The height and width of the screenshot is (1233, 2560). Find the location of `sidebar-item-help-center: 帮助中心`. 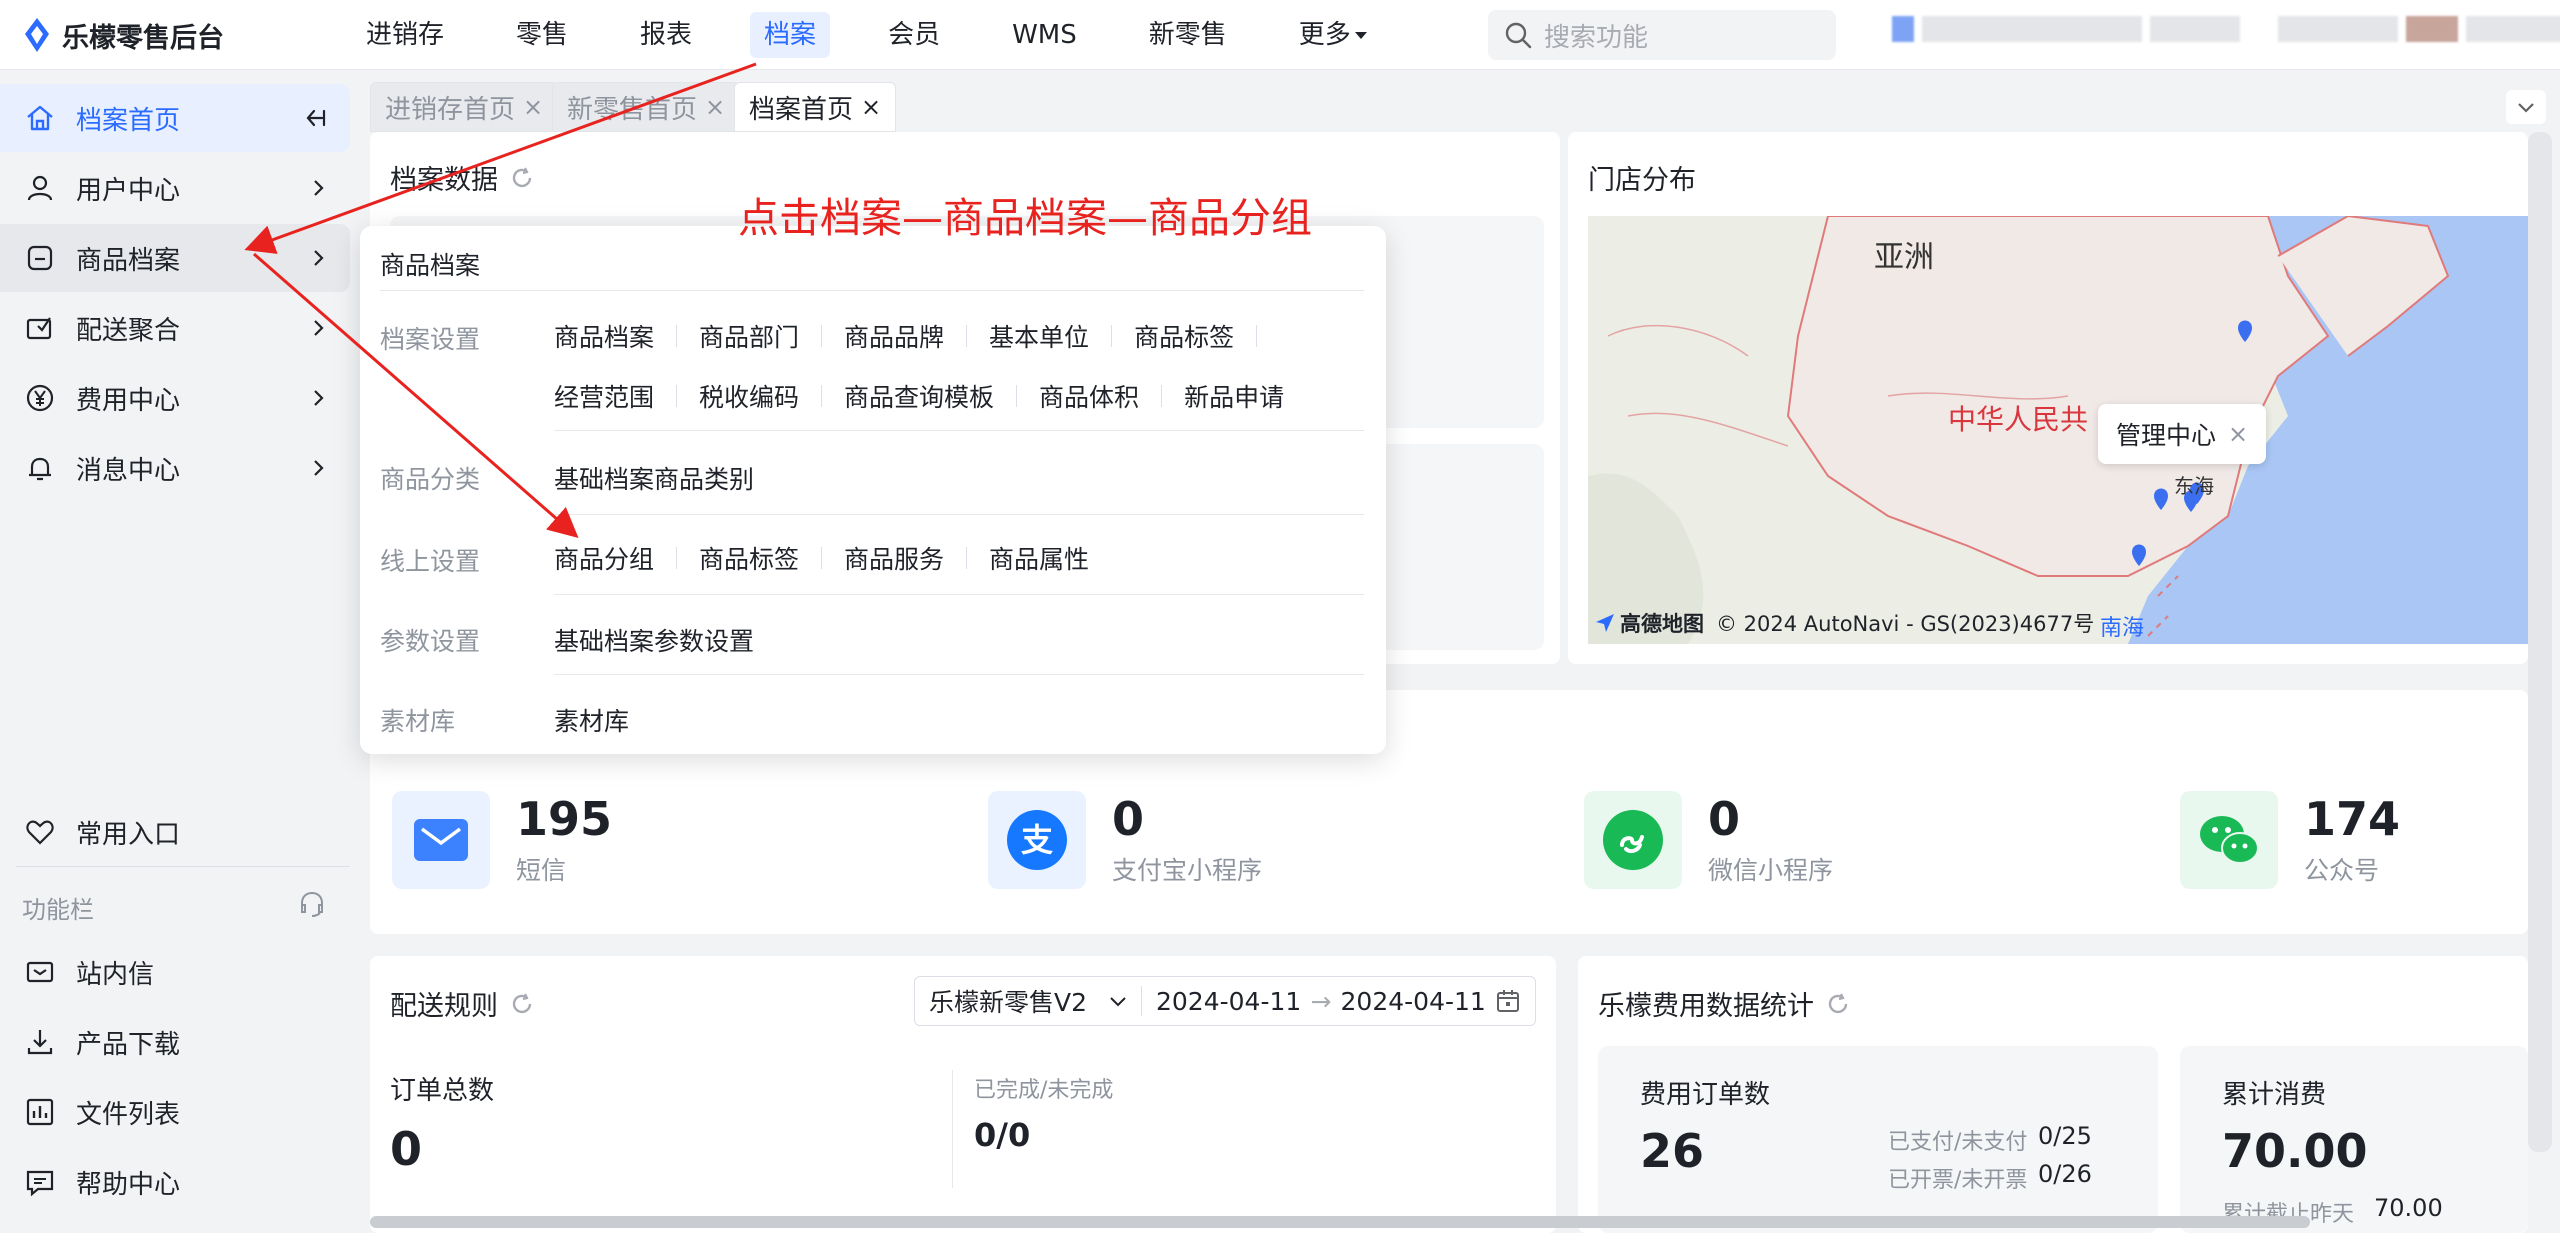

sidebar-item-help-center: 帮助中心 is located at coordinates (175, 1182).